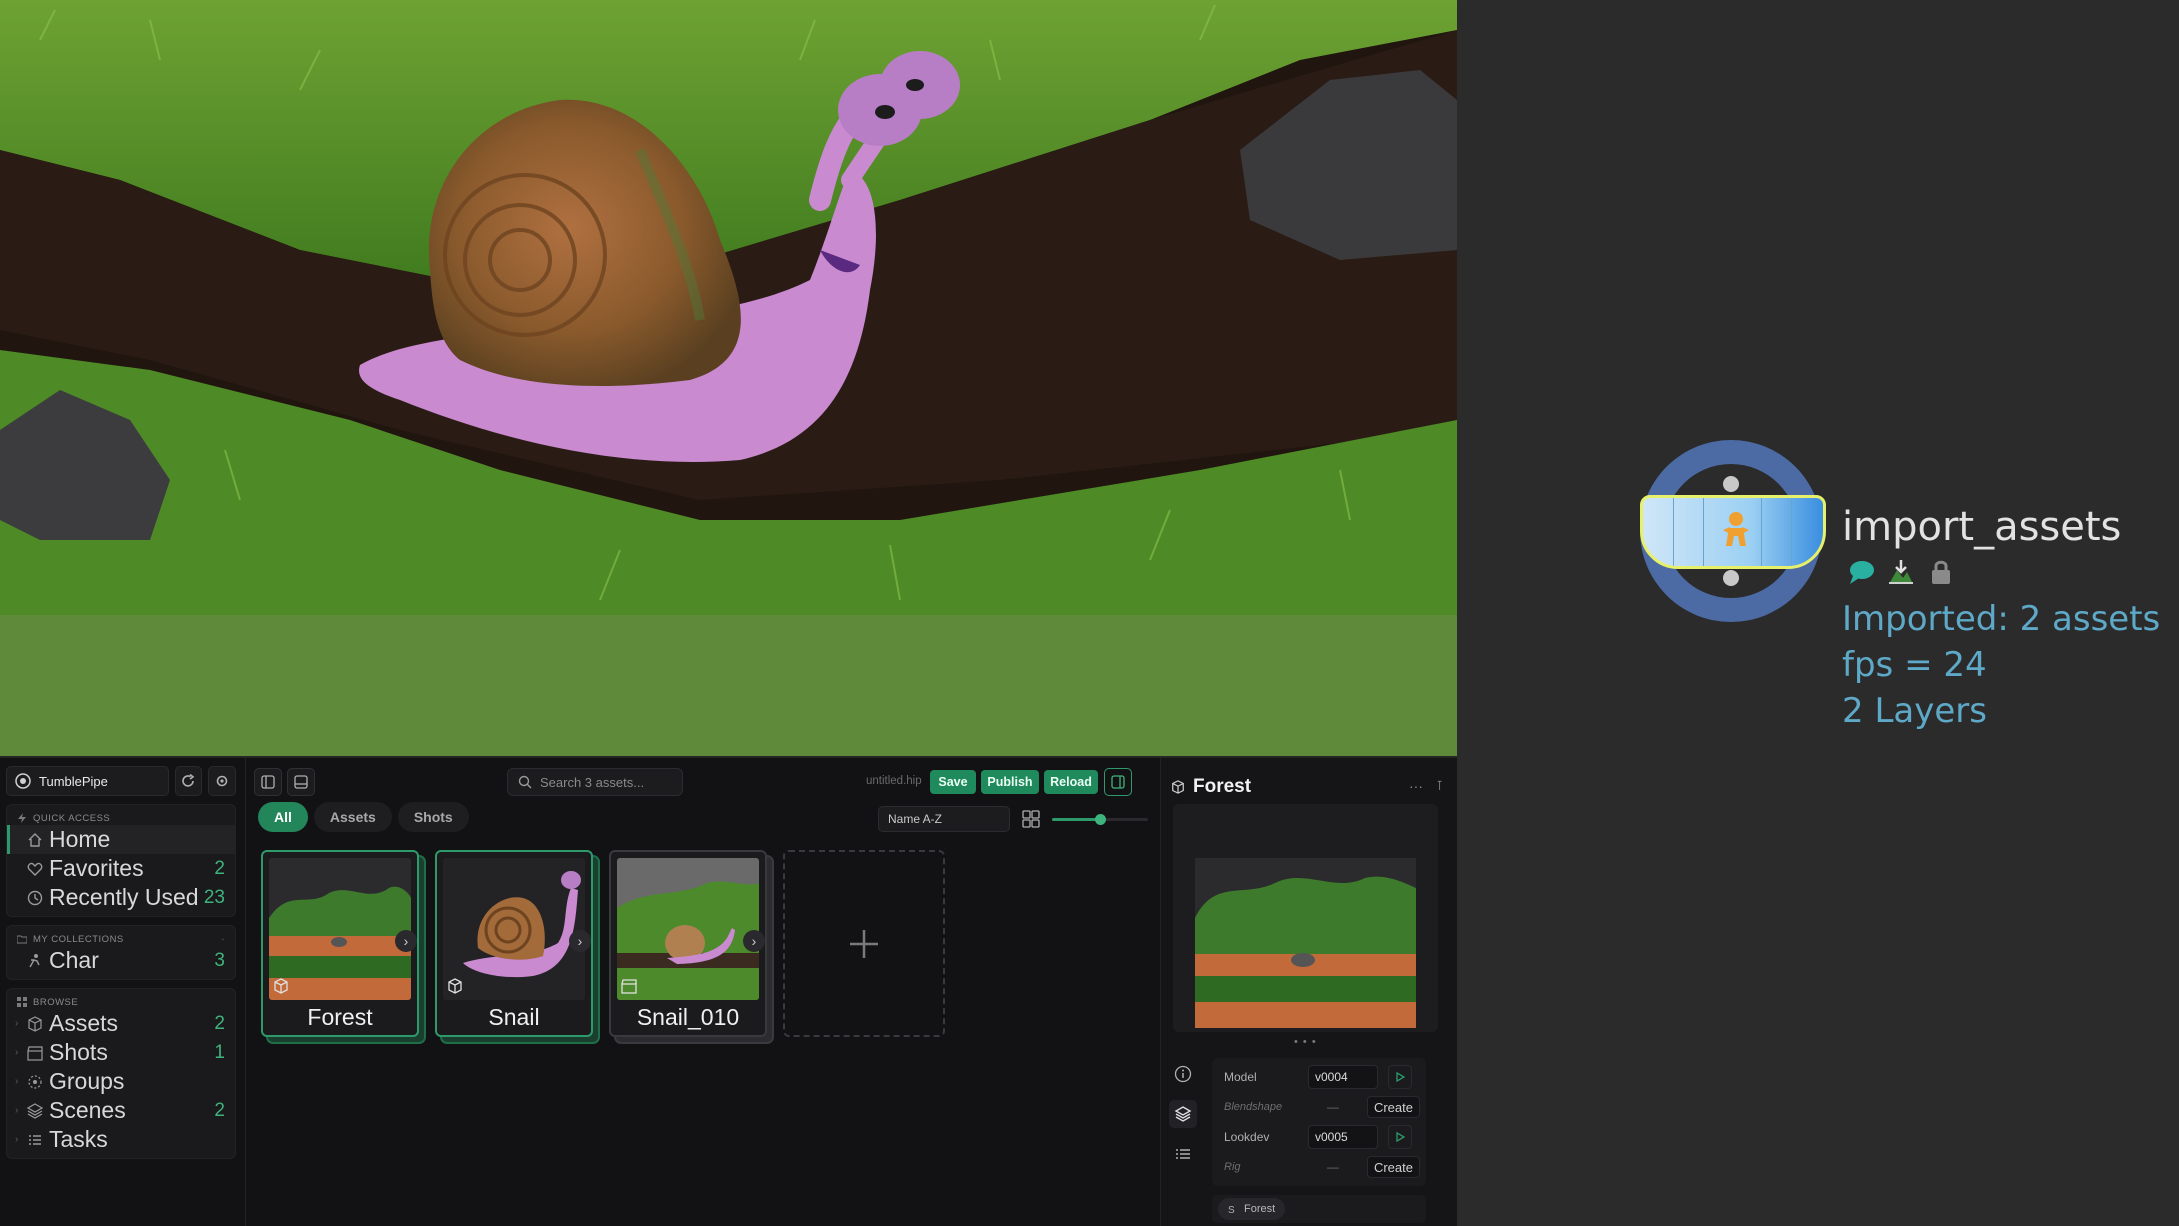 The height and width of the screenshot is (1226, 2179). I want to click on comment-icon, so click(1861, 572).